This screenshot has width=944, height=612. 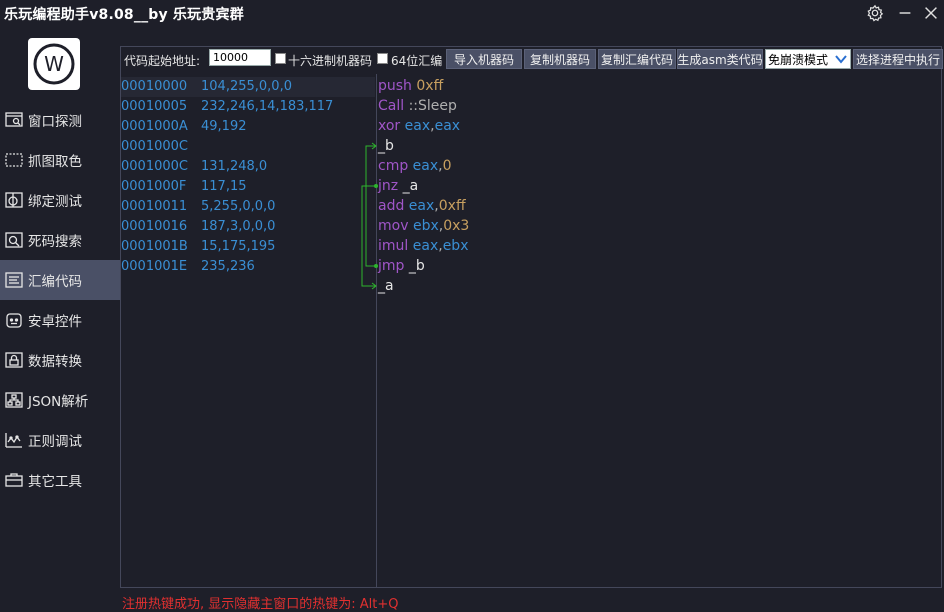 What do you see at coordinates (14, 240) in the screenshot?
I see `search-icon` at bounding box center [14, 240].